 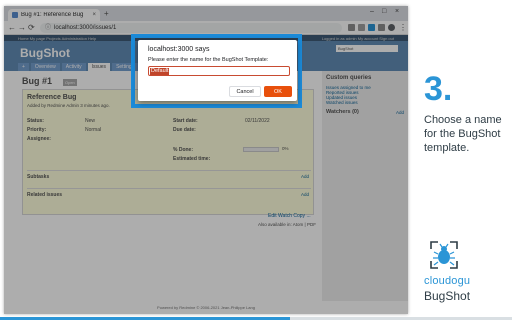 What do you see at coordinates (278, 91) in the screenshot?
I see `ok-button: OK` at bounding box center [278, 91].